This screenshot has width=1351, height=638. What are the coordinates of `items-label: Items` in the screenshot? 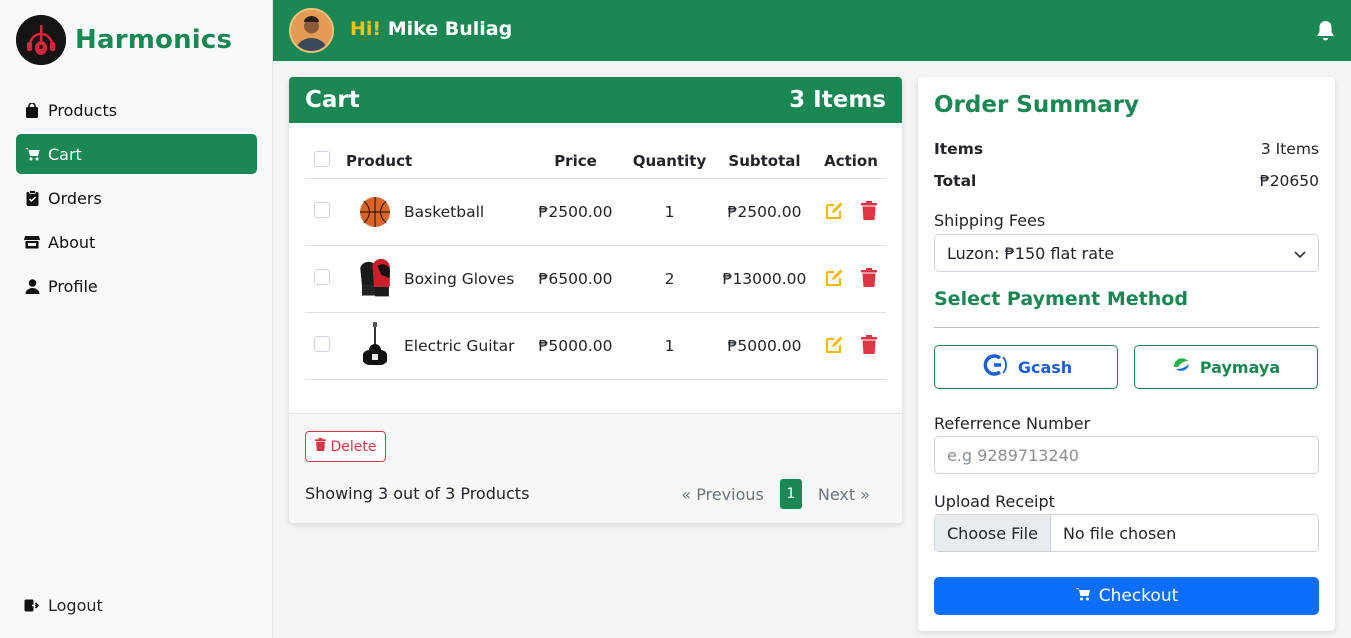 It's located at (959, 149).